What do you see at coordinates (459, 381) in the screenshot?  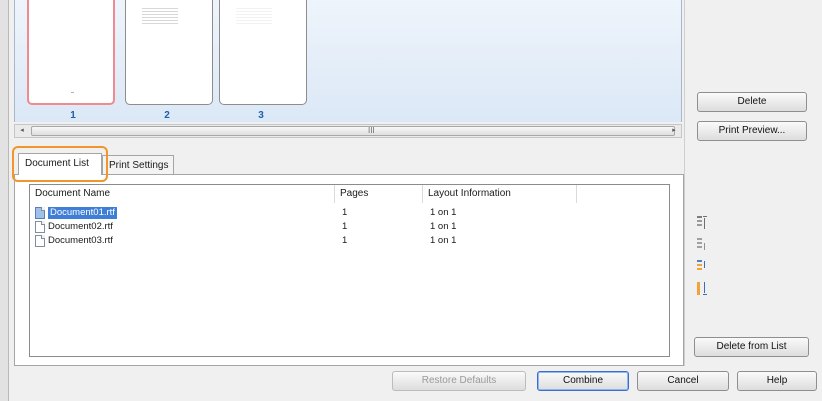 I see `restore-defaults-button: Restore Defaults` at bounding box center [459, 381].